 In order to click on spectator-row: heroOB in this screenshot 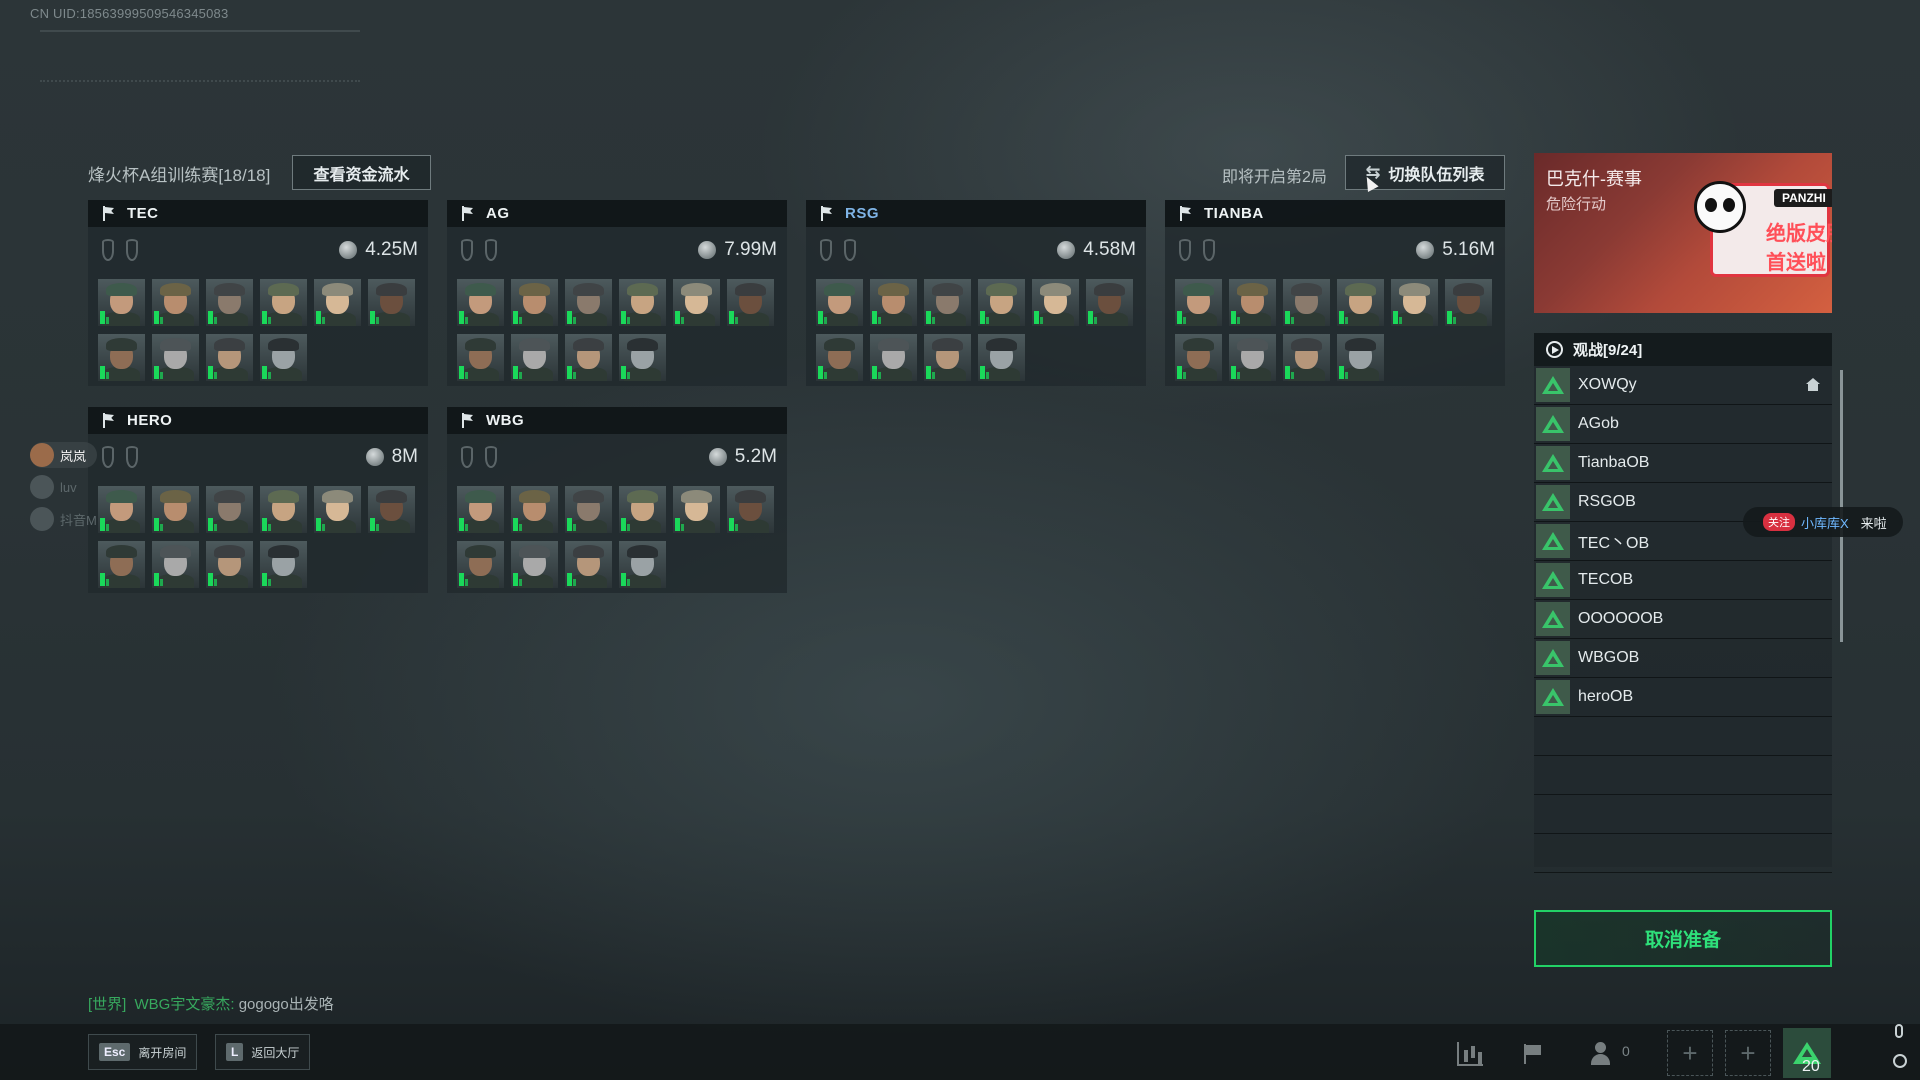, I will do `click(1683, 697)`.